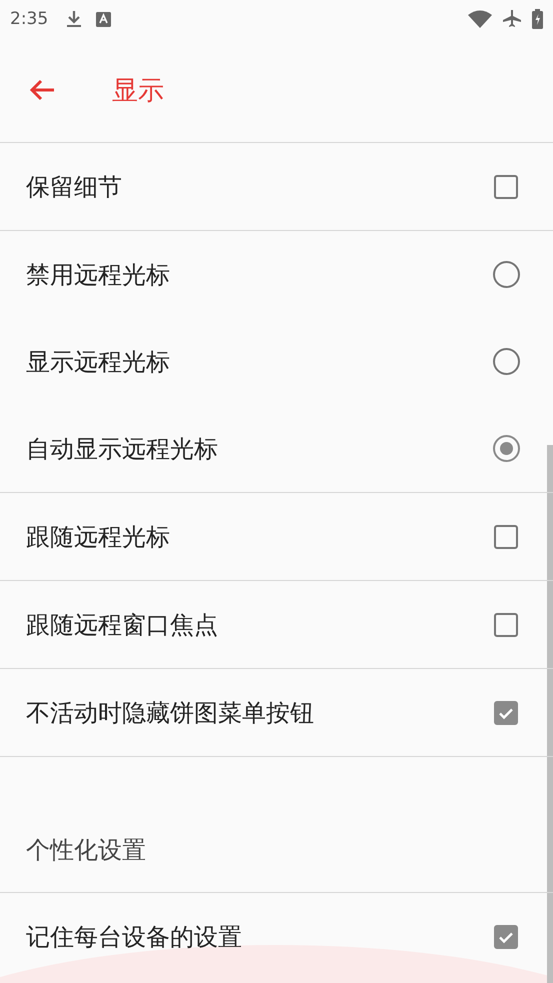  What do you see at coordinates (122, 625) in the screenshot?
I see `setting-label: 跟随远程窗口焦点` at bounding box center [122, 625].